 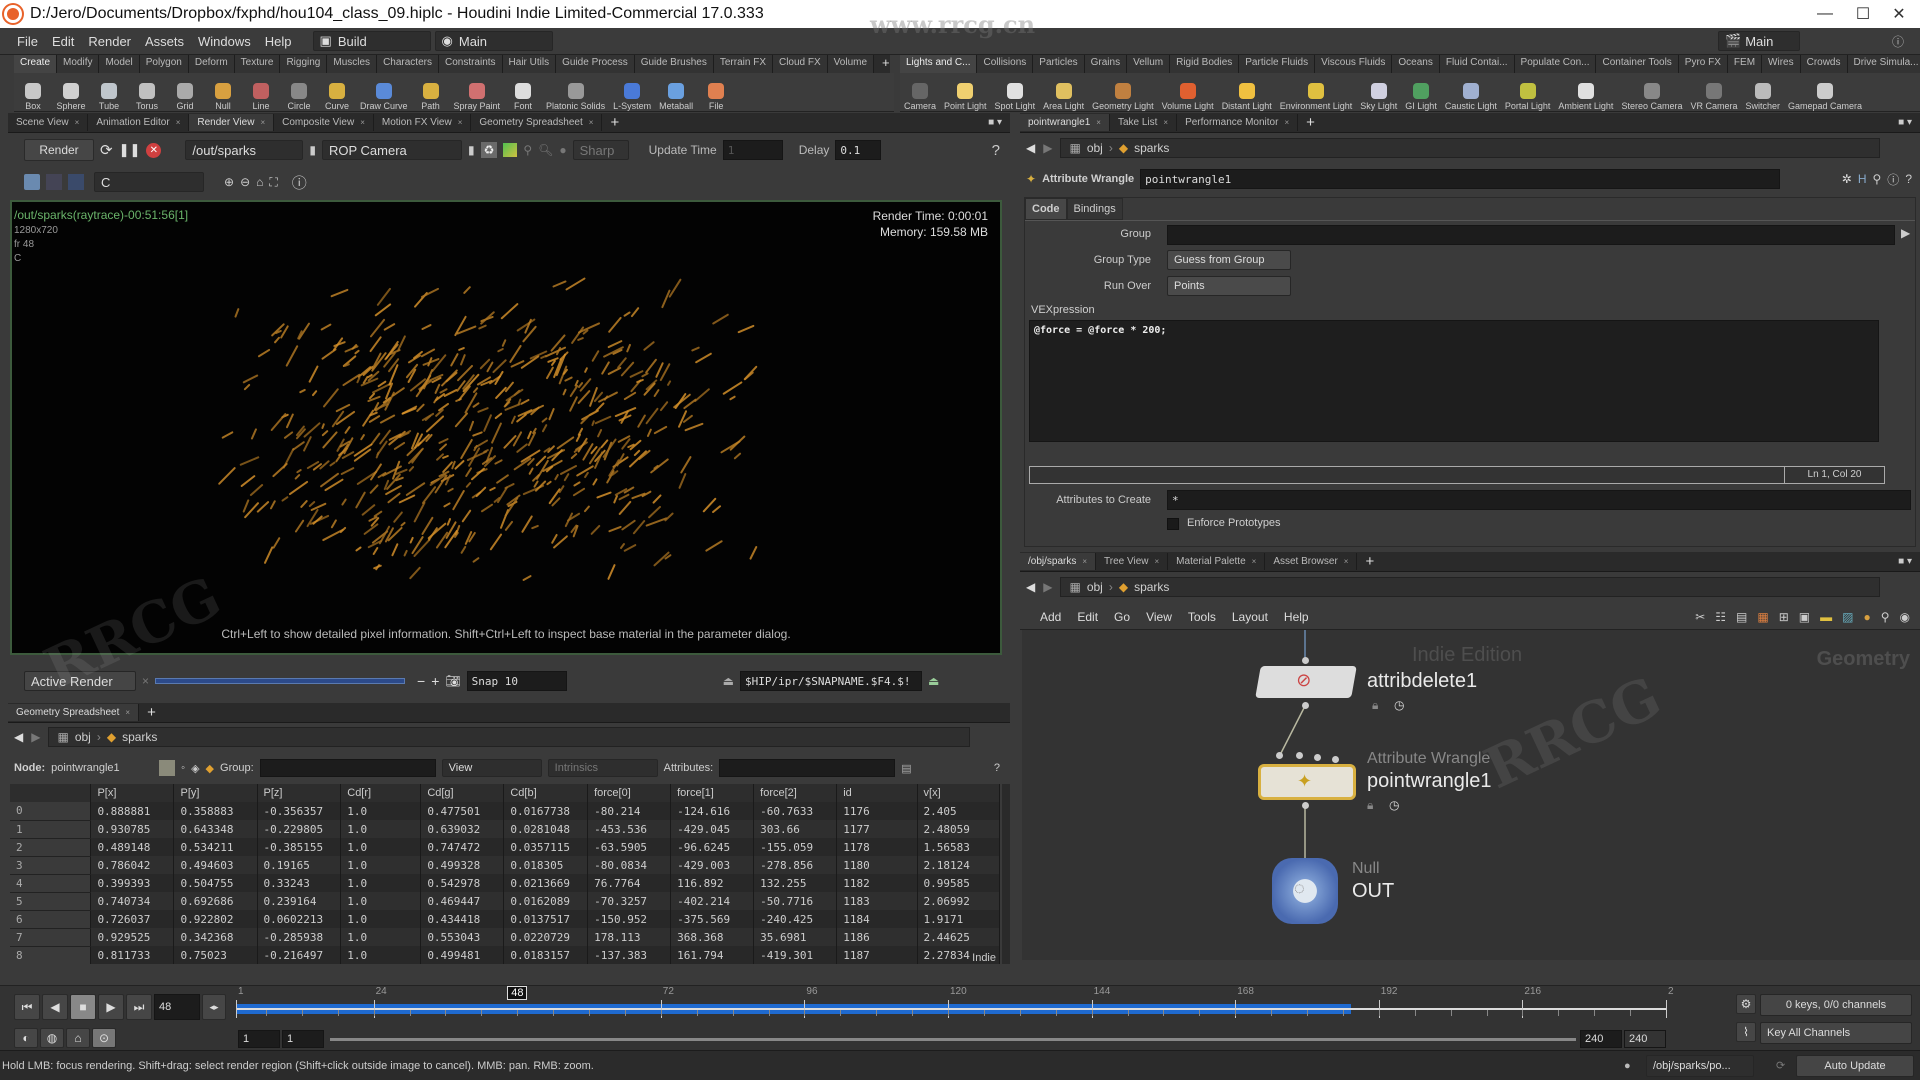 What do you see at coordinates (352, 64) in the screenshot?
I see `shelf-tab: Muscles` at bounding box center [352, 64].